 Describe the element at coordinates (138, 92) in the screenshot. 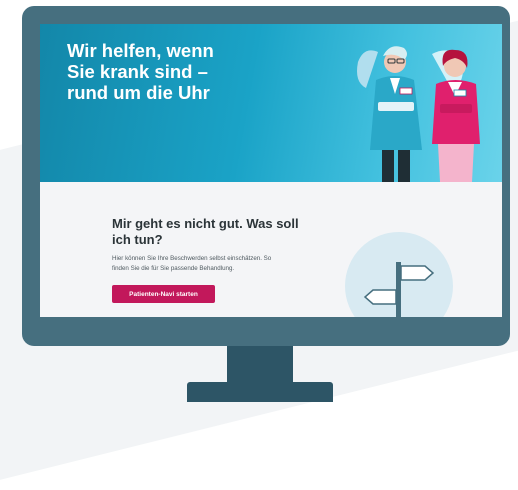

I see `hero-title-line: rund um die Uhr` at that location.